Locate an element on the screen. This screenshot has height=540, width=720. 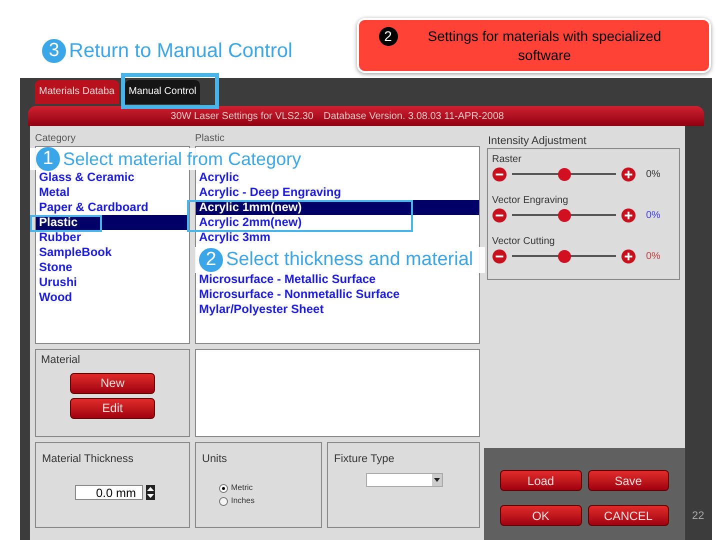
annotation-text: Select thickness and material is located at coordinates (350, 260).